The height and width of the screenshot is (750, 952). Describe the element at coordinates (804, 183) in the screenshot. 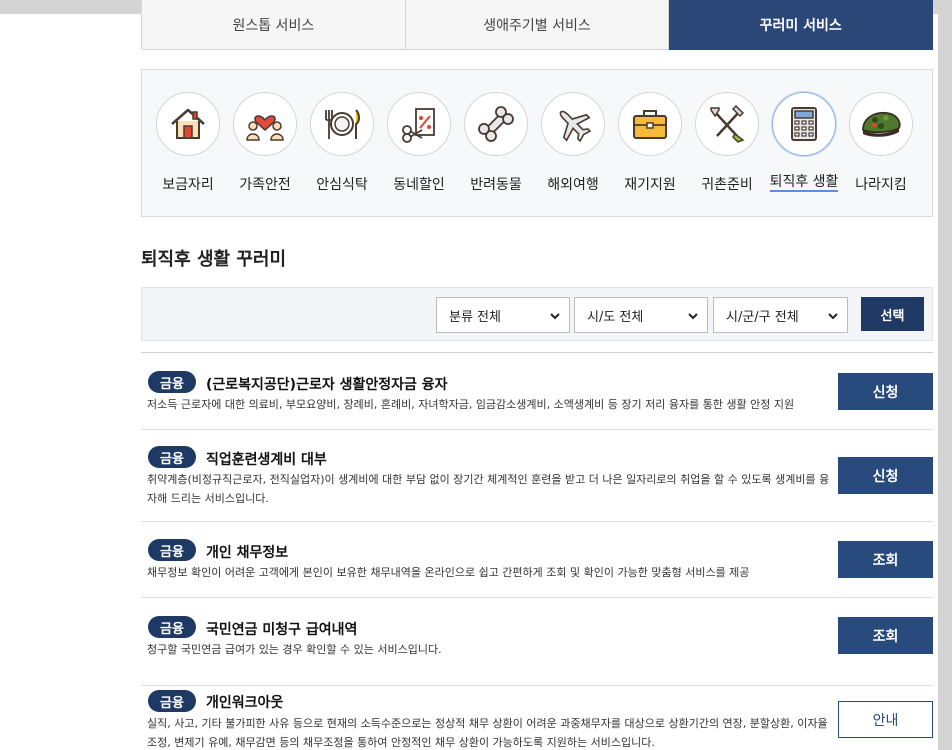

I see `category-label: 퇴직후 생활` at that location.